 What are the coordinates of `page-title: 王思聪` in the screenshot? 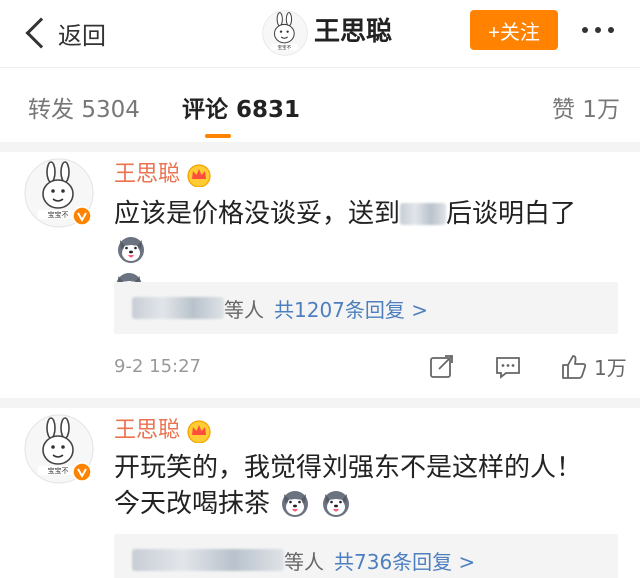 It's located at (353, 32).